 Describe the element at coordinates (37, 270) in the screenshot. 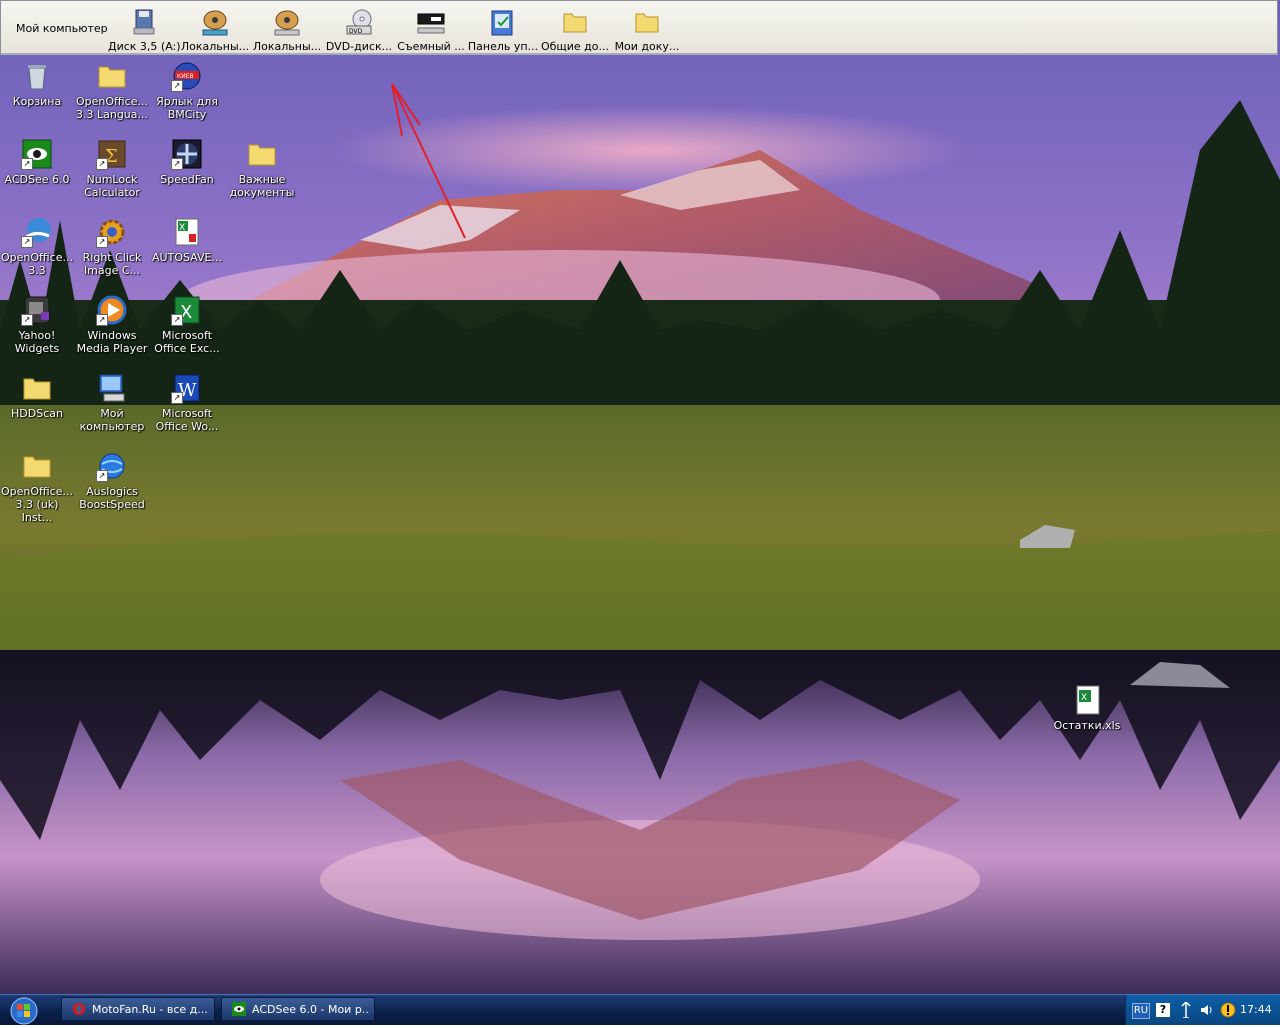

I see `desktop-icon-label: 3.3` at that location.